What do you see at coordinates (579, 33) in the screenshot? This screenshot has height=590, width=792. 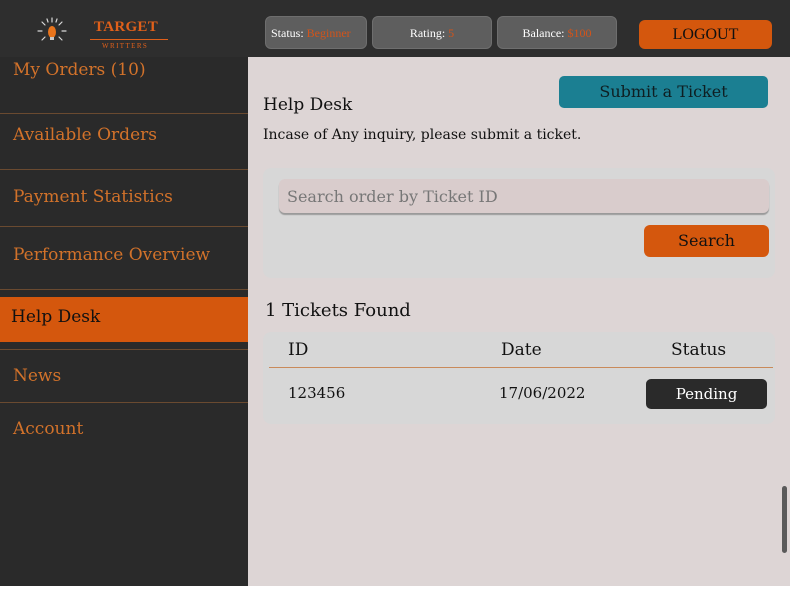 I see `balance-value: $100` at bounding box center [579, 33].